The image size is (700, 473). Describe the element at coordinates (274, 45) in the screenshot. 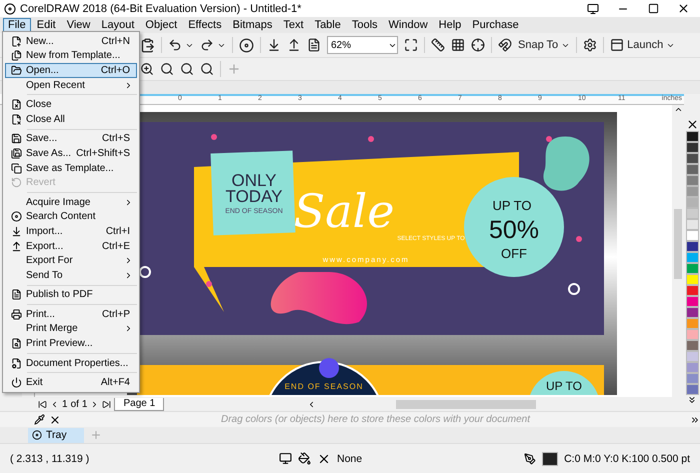

I see `import-icon` at that location.